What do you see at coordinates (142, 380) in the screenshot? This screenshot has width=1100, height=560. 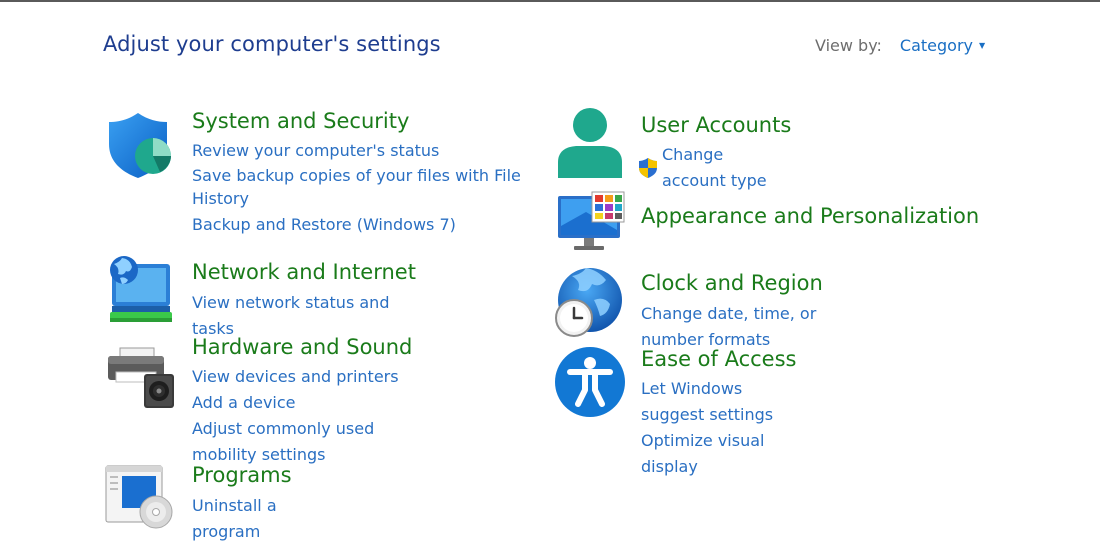 I see `printer-speaker-icon` at bounding box center [142, 380].